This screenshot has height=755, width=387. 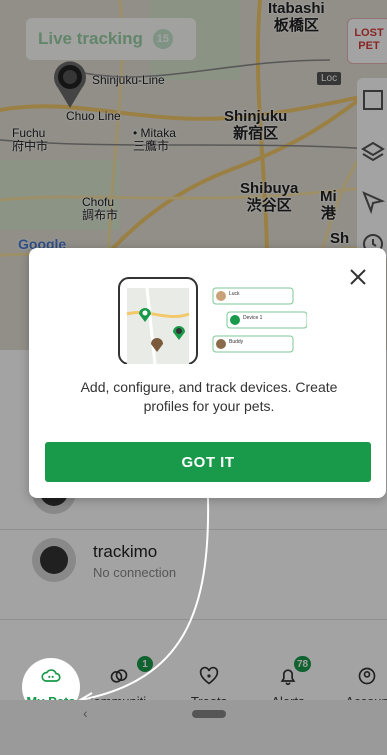 I want to click on got-it-button: GOT IT, so click(x=208, y=462).